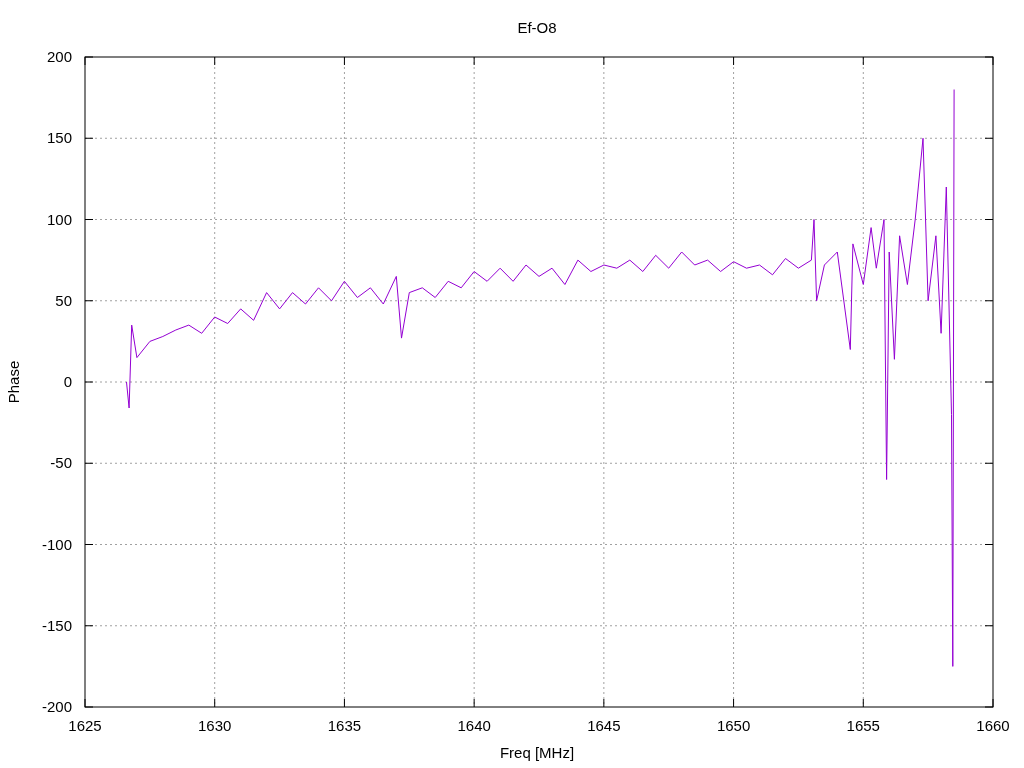 This screenshot has height=768, width=1024. Describe the element at coordinates (863, 725) in the screenshot. I see `tick-label: 1655` at that location.